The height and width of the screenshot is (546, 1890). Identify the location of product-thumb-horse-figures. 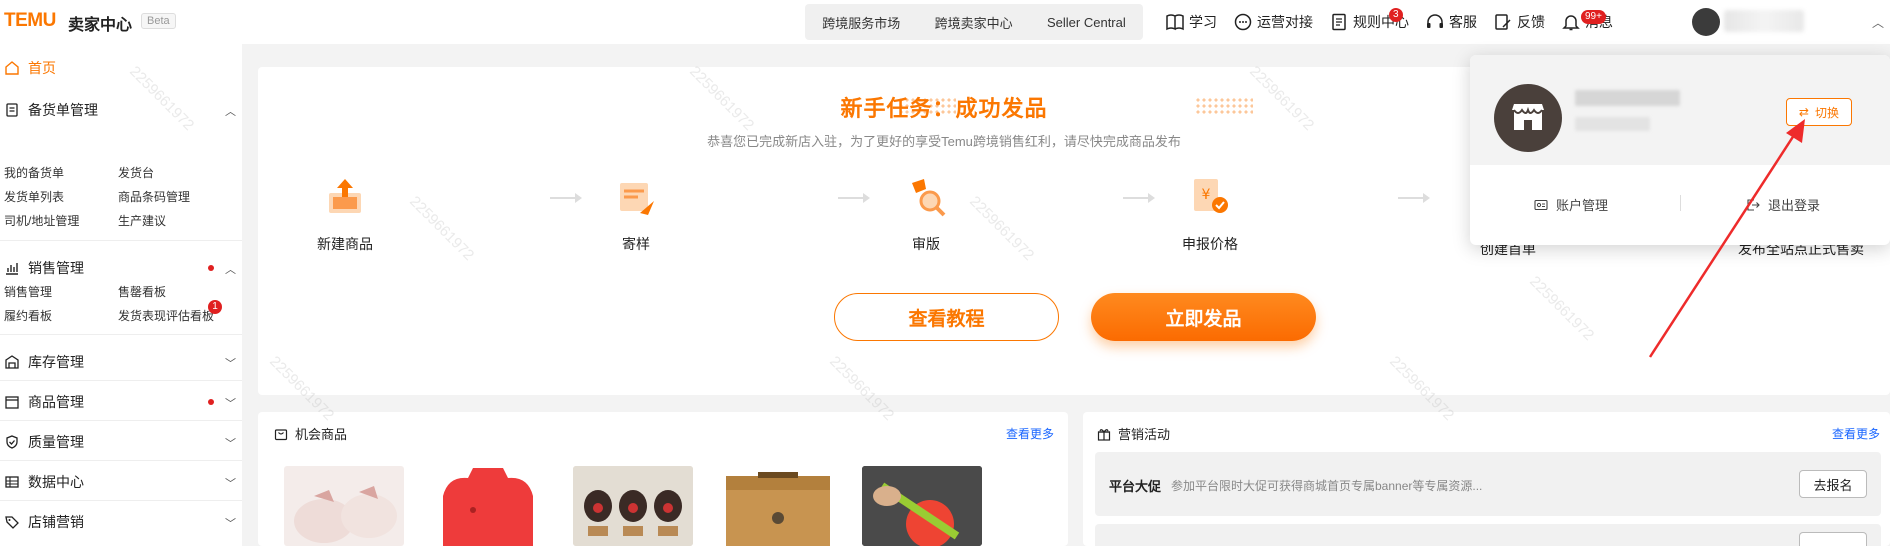
(633, 506).